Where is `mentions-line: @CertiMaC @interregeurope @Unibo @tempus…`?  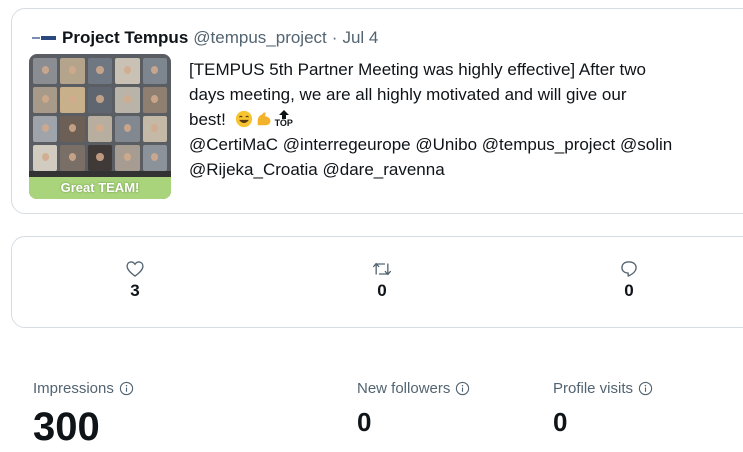 mentions-line: @CertiMaC @interregeurope @Unibo @tempus… is located at coordinates (466, 144).